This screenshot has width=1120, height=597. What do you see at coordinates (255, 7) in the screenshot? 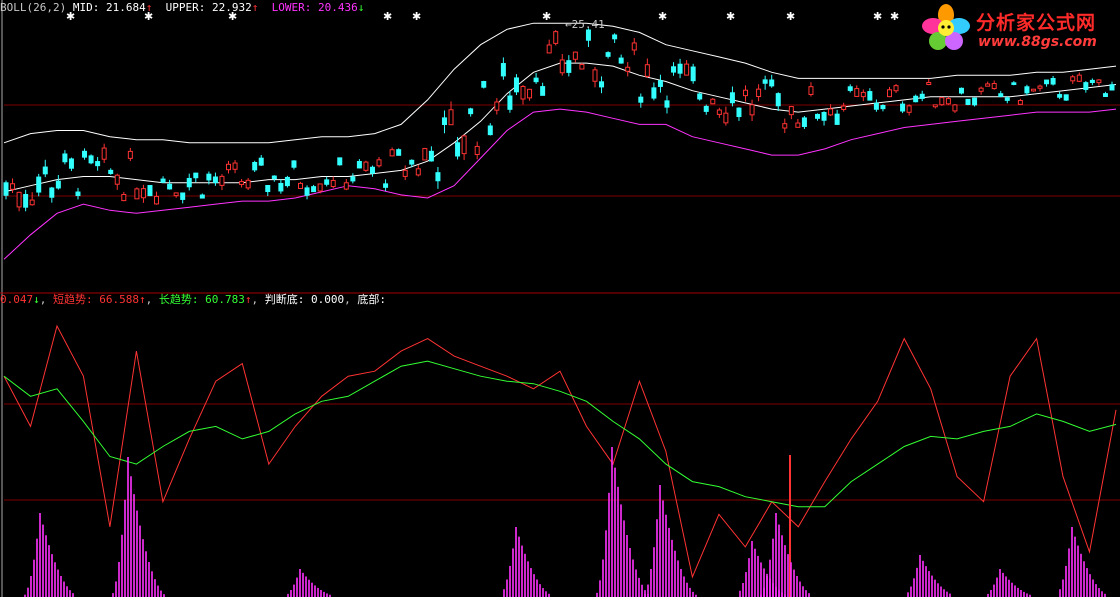
I see `upper-up-arrow-icon: ↑` at bounding box center [255, 7].